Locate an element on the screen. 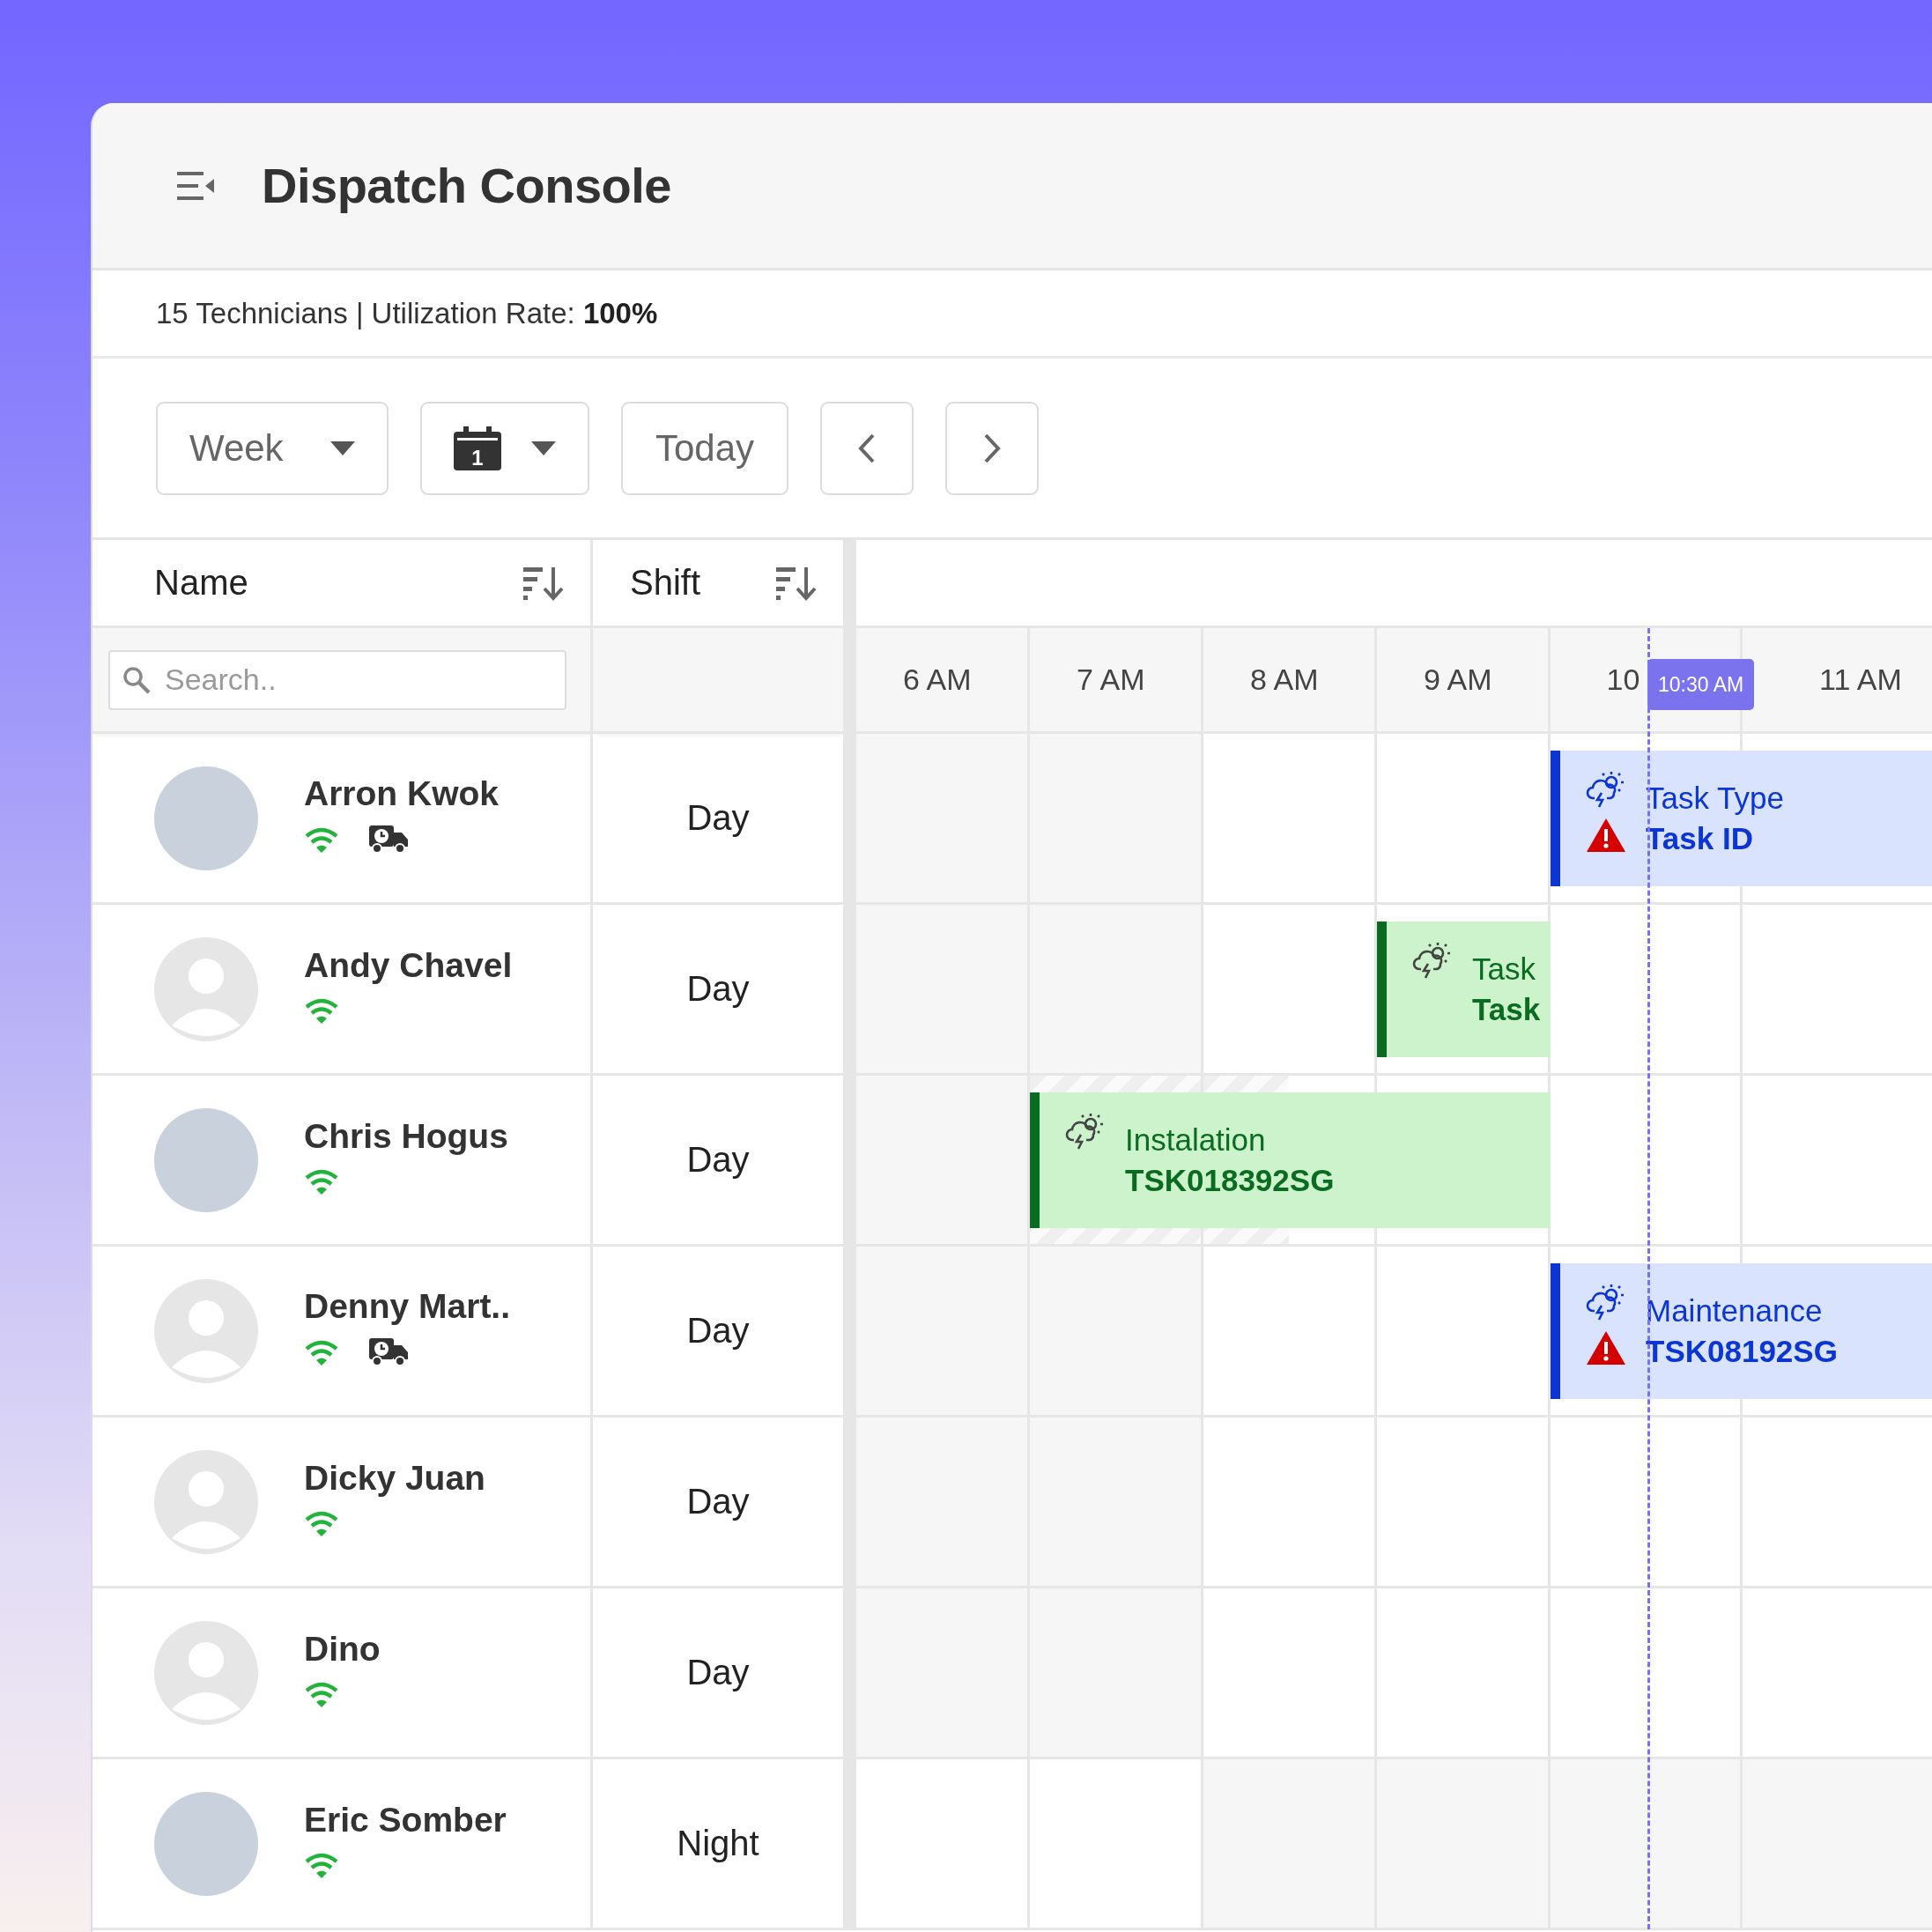  view-select: Week is located at coordinates (272, 448).